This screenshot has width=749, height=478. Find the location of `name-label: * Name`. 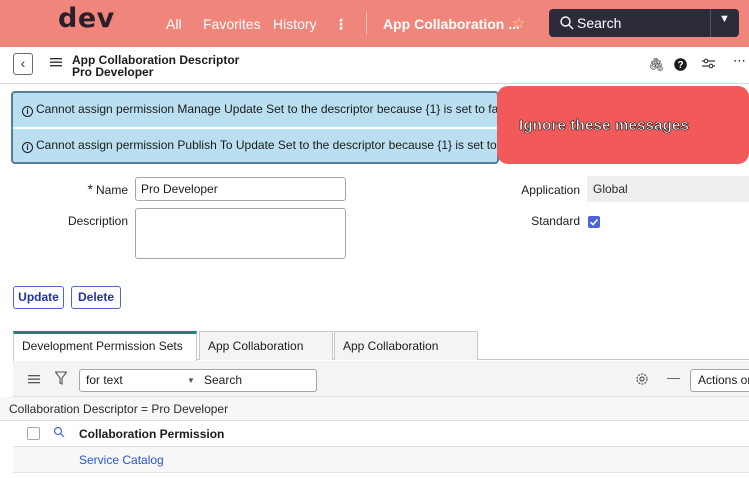

name-label: * Name is located at coordinates (94, 189).